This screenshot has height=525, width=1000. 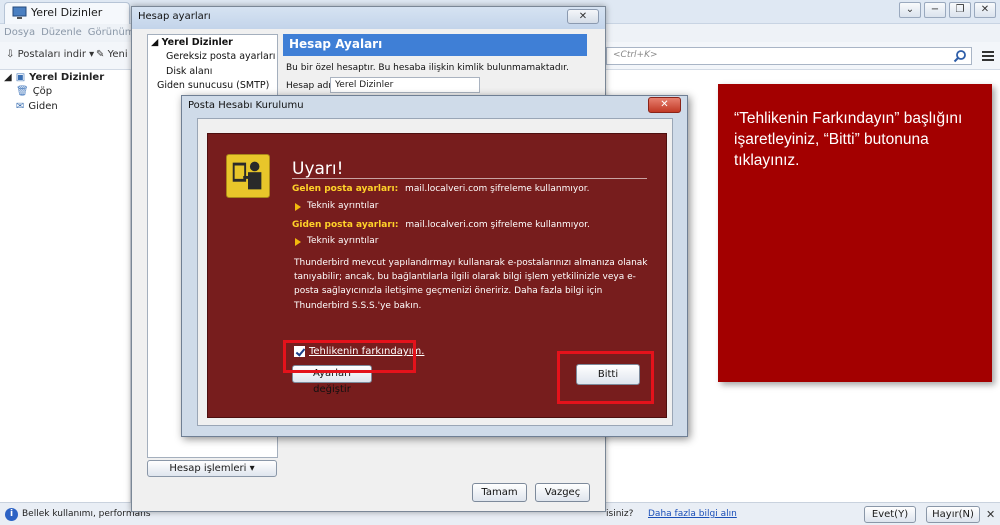 I want to click on maximize-button: ❐, so click(x=960, y=10).